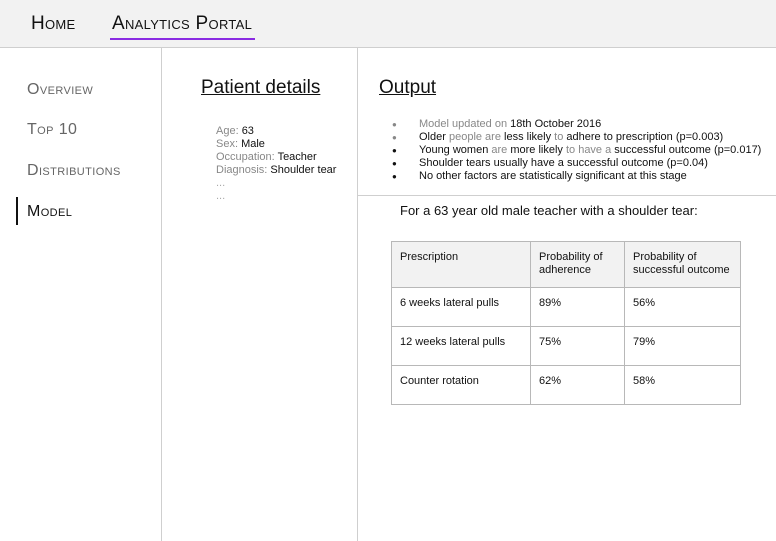  What do you see at coordinates (182, 26) in the screenshot?
I see `nav-analytics-portal-link: Analytics Portal` at bounding box center [182, 26].